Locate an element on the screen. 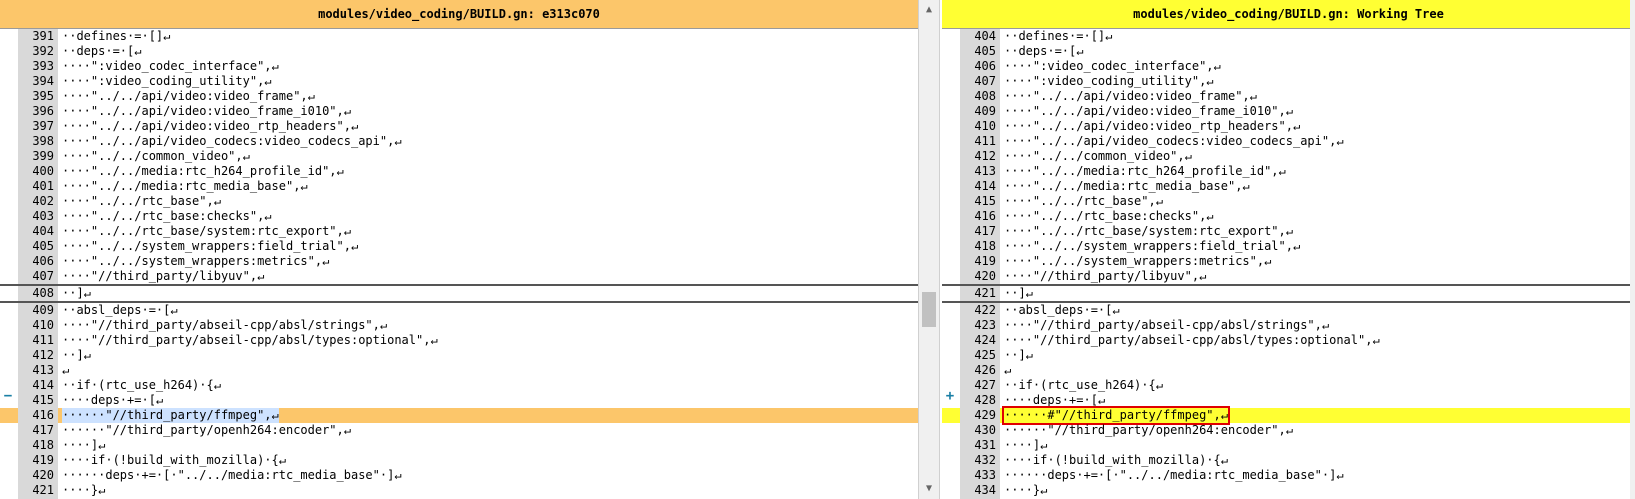 The image size is (1635, 499). code-line: 415 ····"../../rtc_base",↵ is located at coordinates (1288, 201).